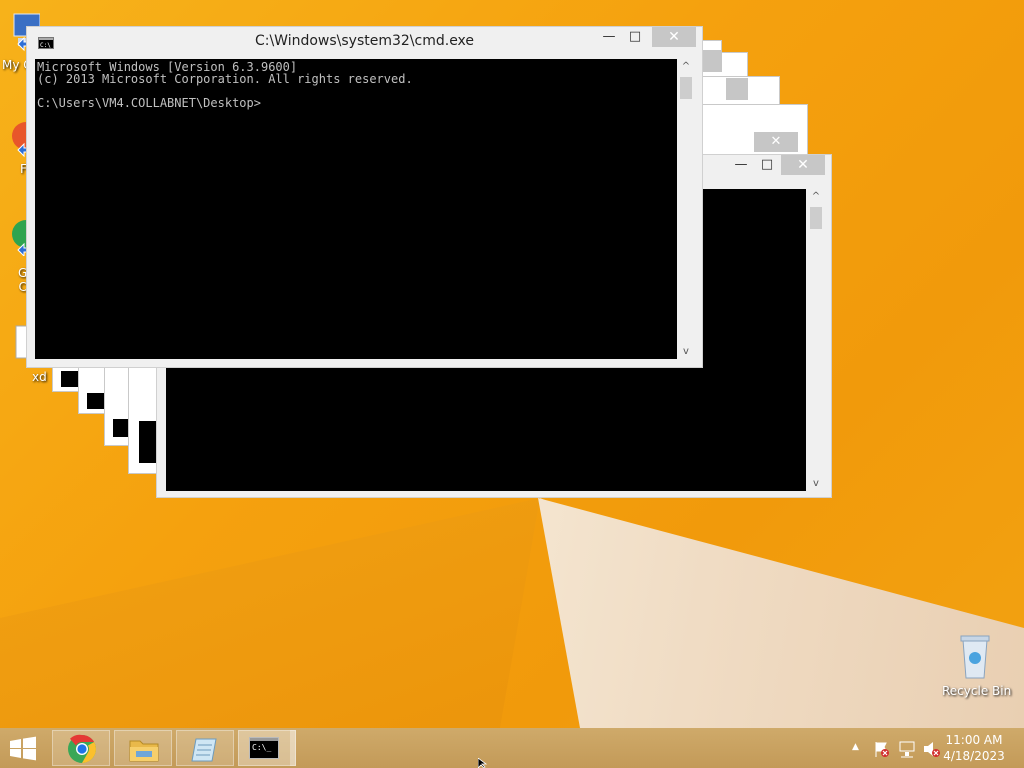 The height and width of the screenshot is (768, 1024). Describe the element at coordinates (776, 142) in the screenshot. I see `ghost-close-button: ✕` at that location.